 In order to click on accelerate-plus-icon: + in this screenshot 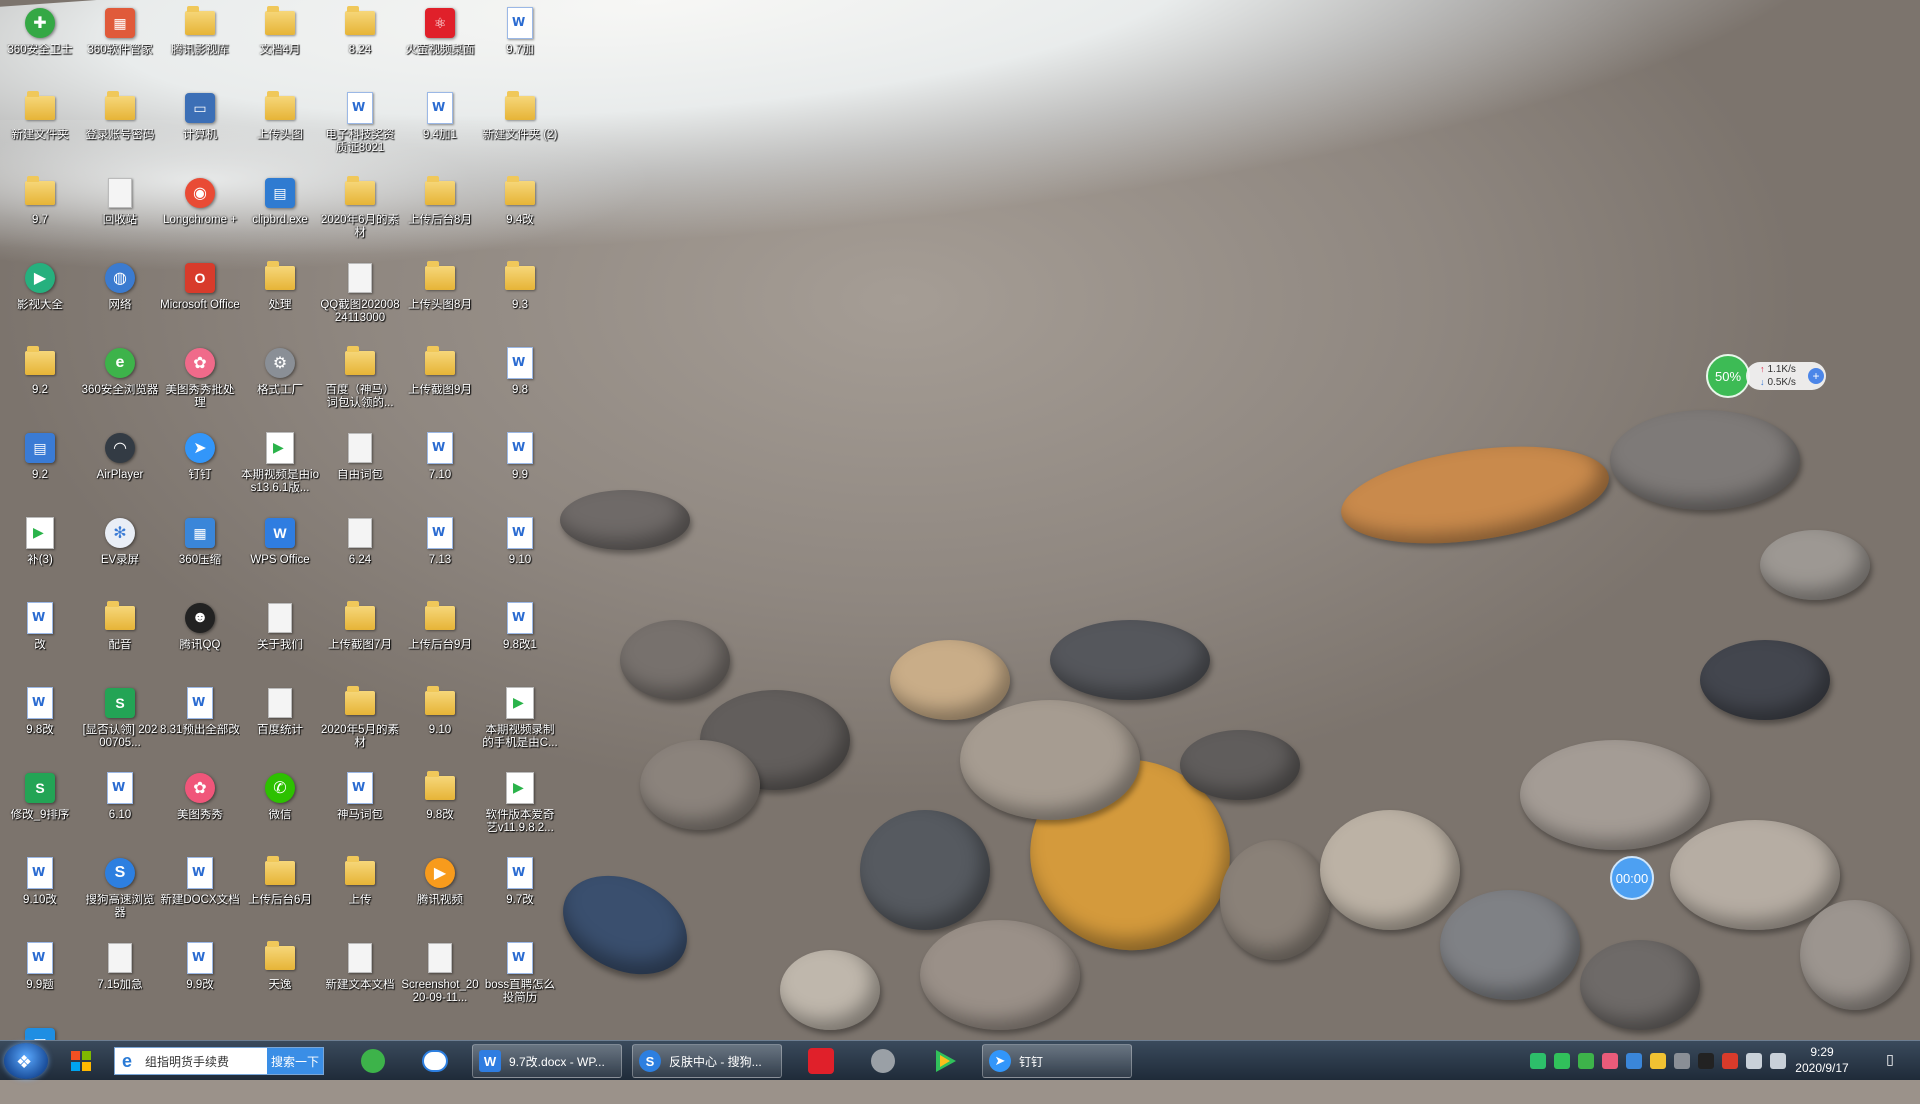, I will do `click(1816, 376)`.